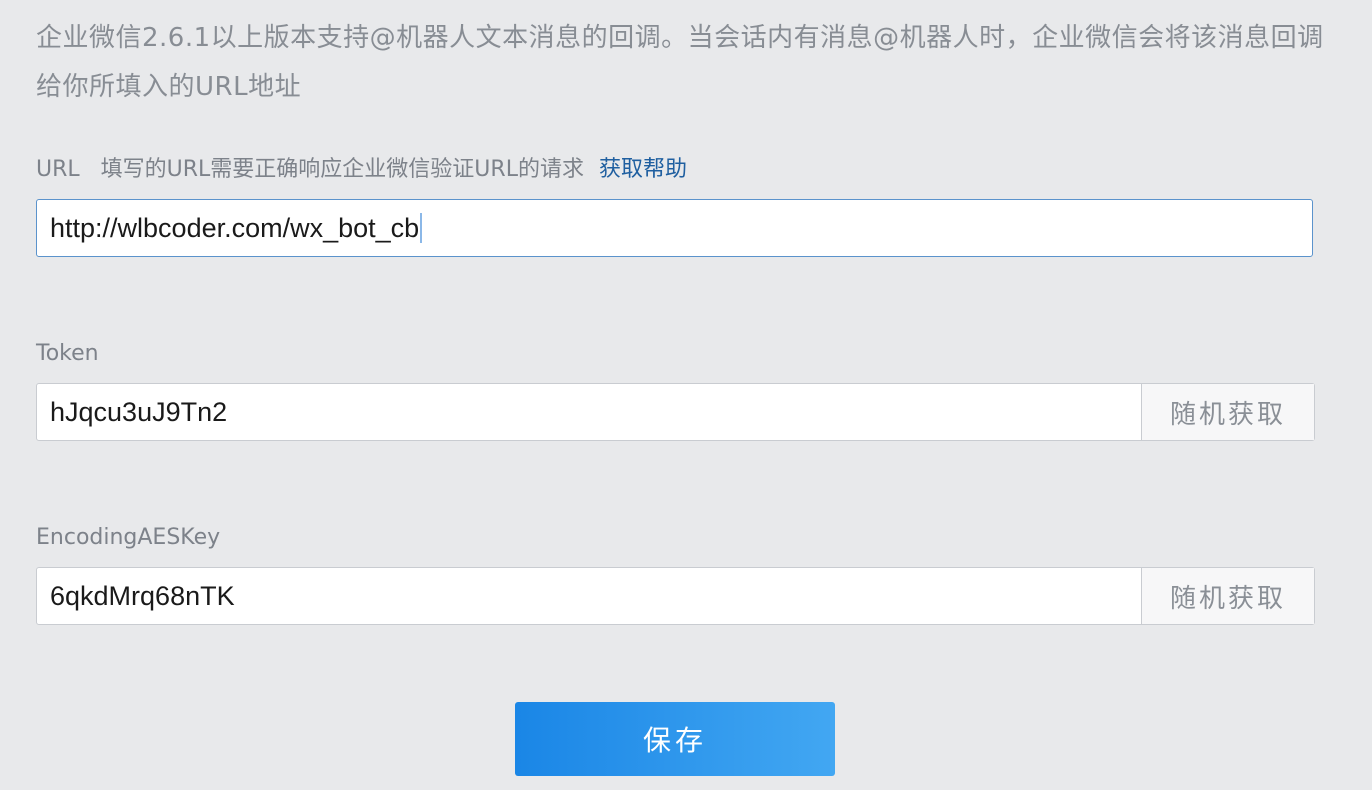 Image resolution: width=1372 pixels, height=790 pixels. What do you see at coordinates (1227, 412) in the screenshot?
I see `token-random-button: 随机获取` at bounding box center [1227, 412].